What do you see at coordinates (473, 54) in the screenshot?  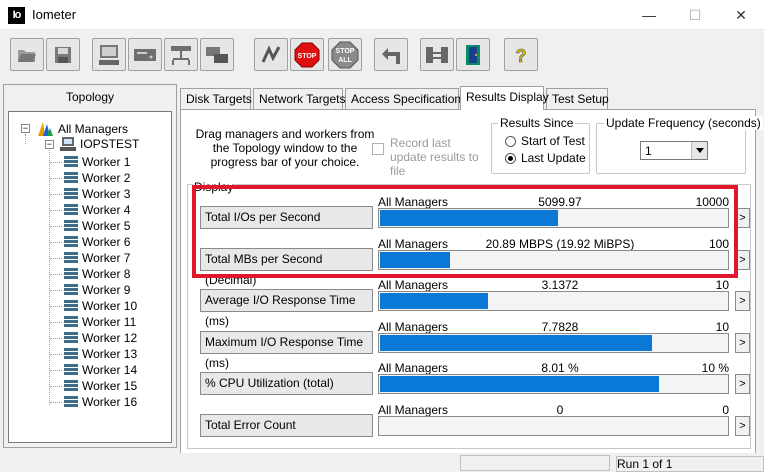 I see `exit-icon` at bounding box center [473, 54].